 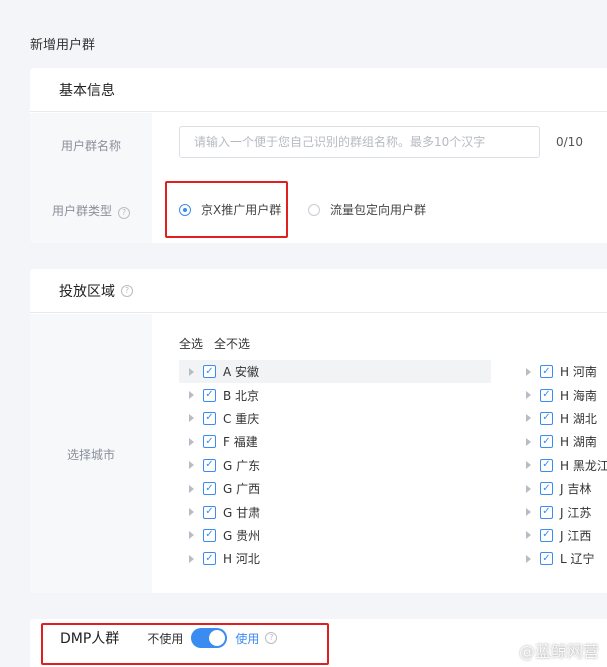 I want to click on basic-info-title: 基本信息, so click(x=87, y=90).